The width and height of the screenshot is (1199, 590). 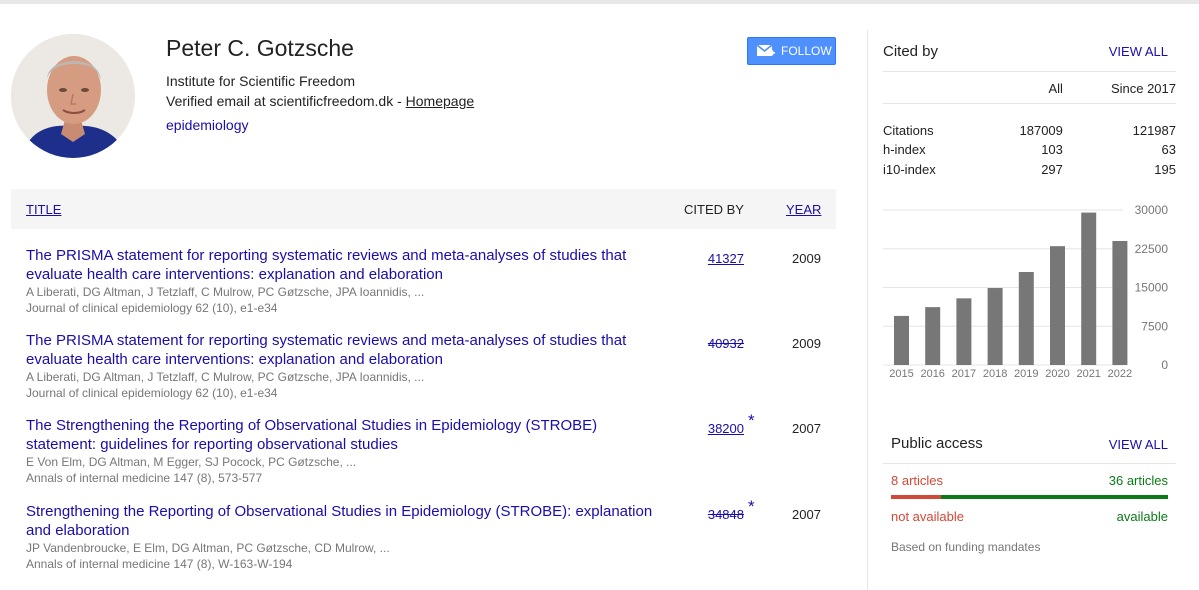 What do you see at coordinates (711, 428) in the screenshot?
I see `article-cited-by-link: 38200` at bounding box center [711, 428].